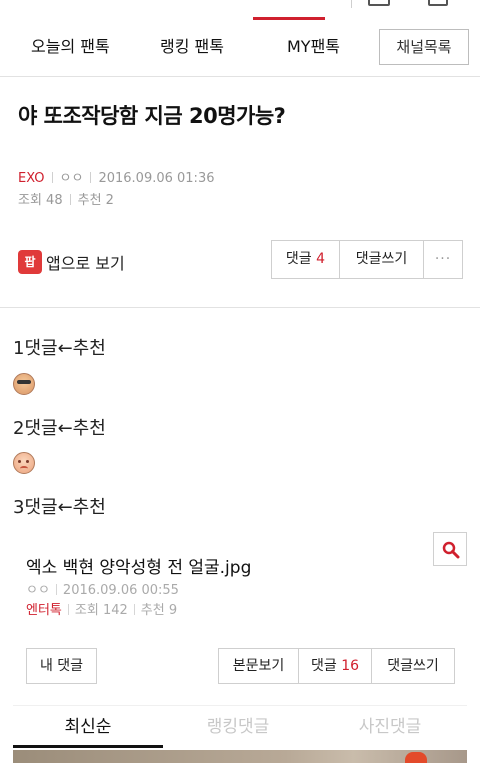  I want to click on post-meta: EXO ㅇㅇ 2016.09.06 01:36, so click(116, 176).